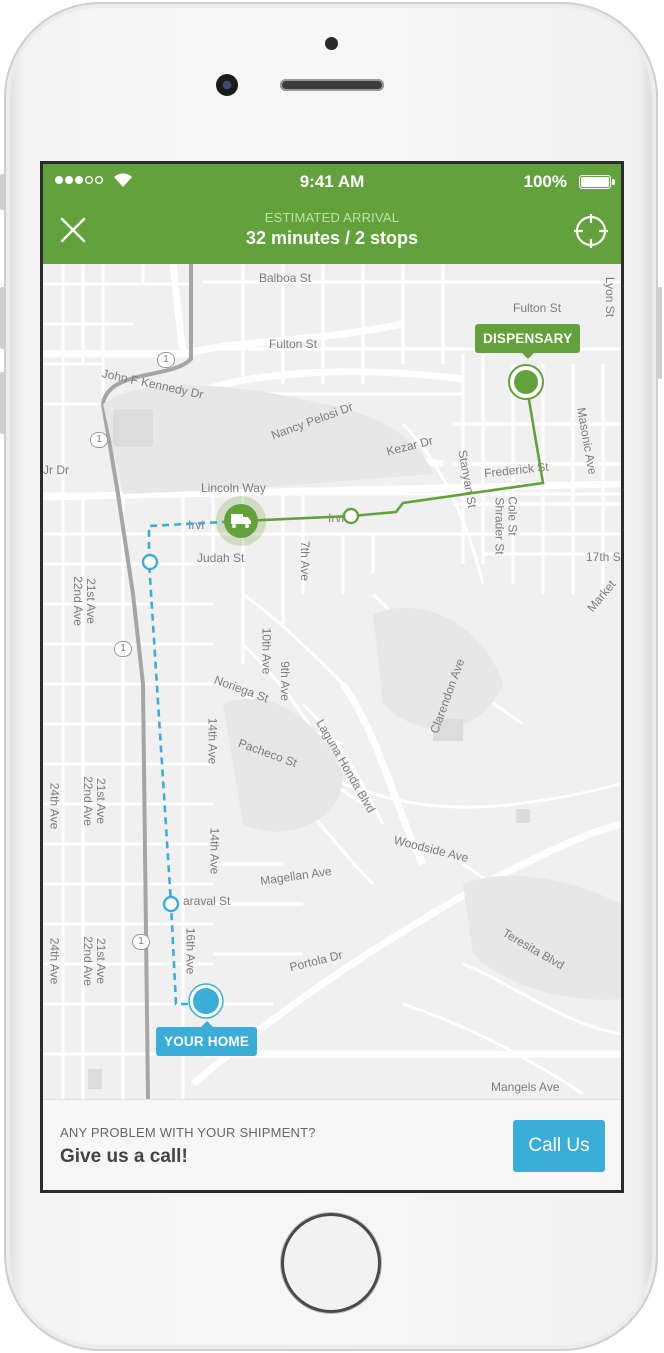 This screenshot has width=664, height=1353. Describe the element at coordinates (526, 382) in the screenshot. I see `dispensary-marker` at that location.